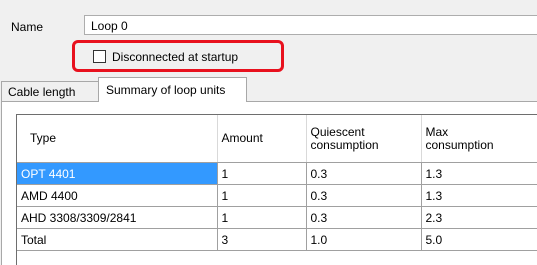 This screenshot has width=537, height=265. Describe the element at coordinates (117, 195) in the screenshot. I see `cell-type: AMD 4400` at that location.